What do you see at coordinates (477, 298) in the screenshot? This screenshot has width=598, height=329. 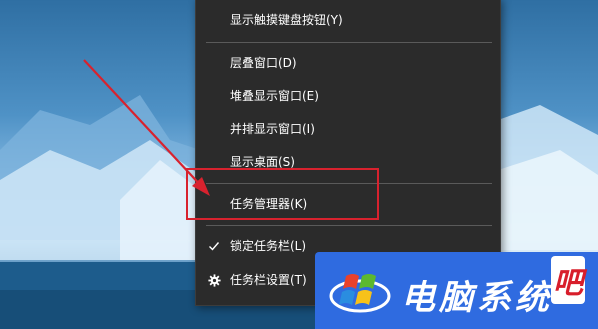 I see `watermark-text: 电脑系统` at bounding box center [477, 298].